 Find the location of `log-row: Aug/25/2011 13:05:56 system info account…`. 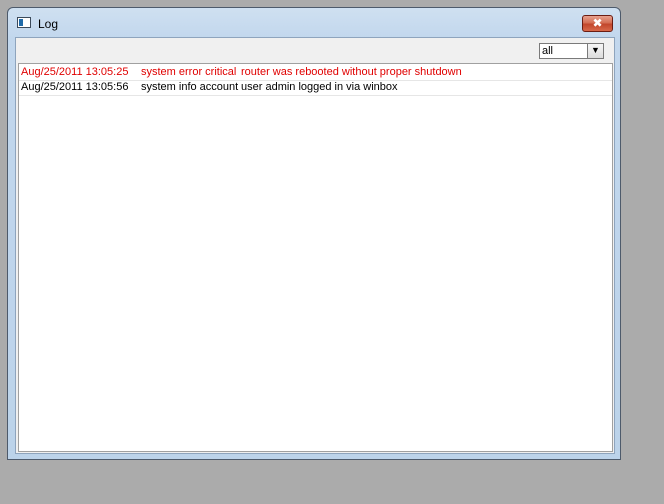

log-row: Aug/25/2011 13:05:56 system info account… is located at coordinates (315, 88).